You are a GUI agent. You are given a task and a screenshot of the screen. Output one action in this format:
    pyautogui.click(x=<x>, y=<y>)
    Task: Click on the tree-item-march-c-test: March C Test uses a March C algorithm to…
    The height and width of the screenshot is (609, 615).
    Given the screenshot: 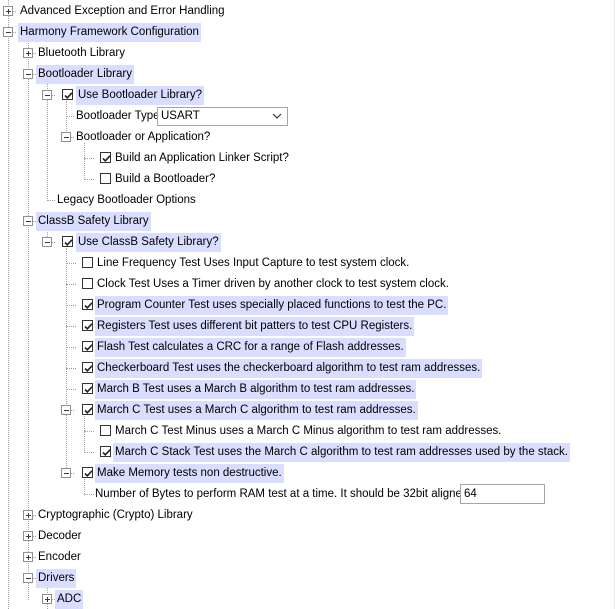 What is the action you would take?
    pyautogui.click(x=256, y=410)
    